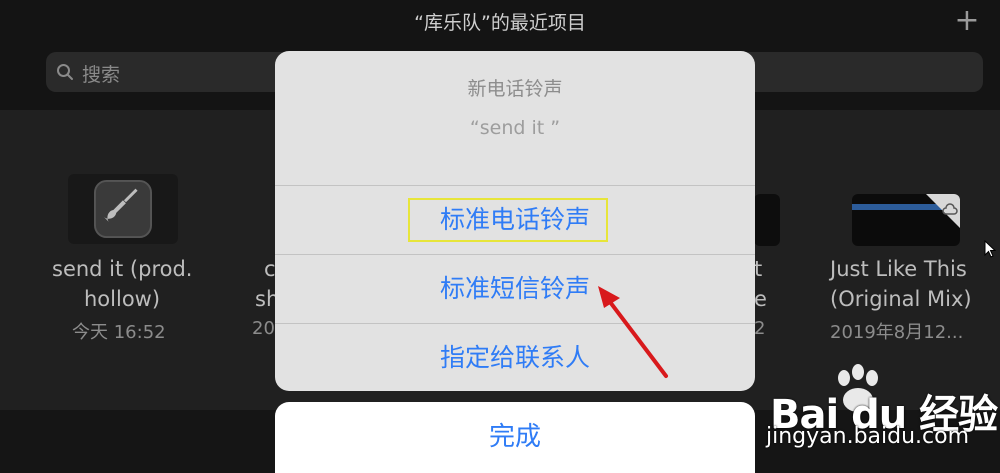 This screenshot has height=473, width=1000. I want to click on guitar-icon, so click(123, 209).